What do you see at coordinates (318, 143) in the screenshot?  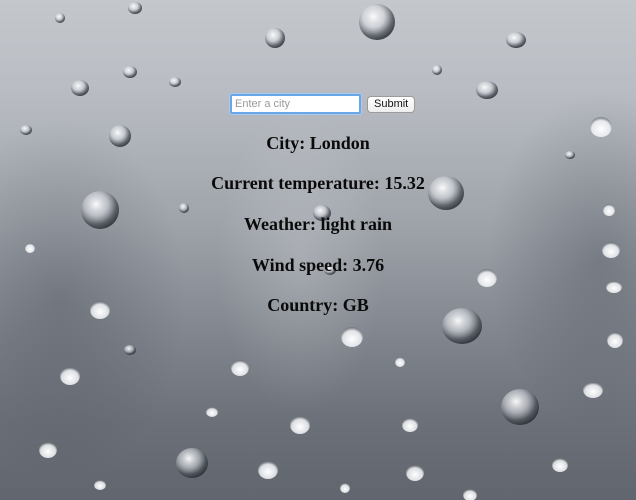 I see `city-text: City: London` at bounding box center [318, 143].